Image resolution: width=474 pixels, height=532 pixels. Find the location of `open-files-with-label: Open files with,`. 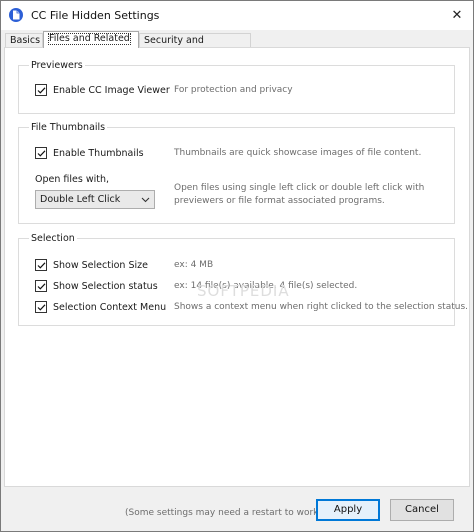

open-files-with-label: Open files with, is located at coordinates (72, 179).